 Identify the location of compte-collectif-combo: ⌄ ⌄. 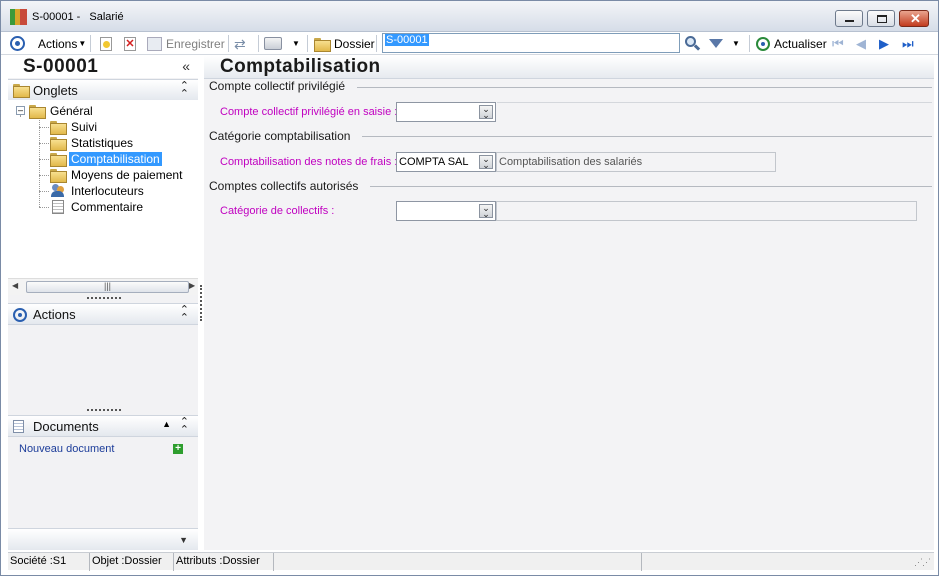
(446, 112).